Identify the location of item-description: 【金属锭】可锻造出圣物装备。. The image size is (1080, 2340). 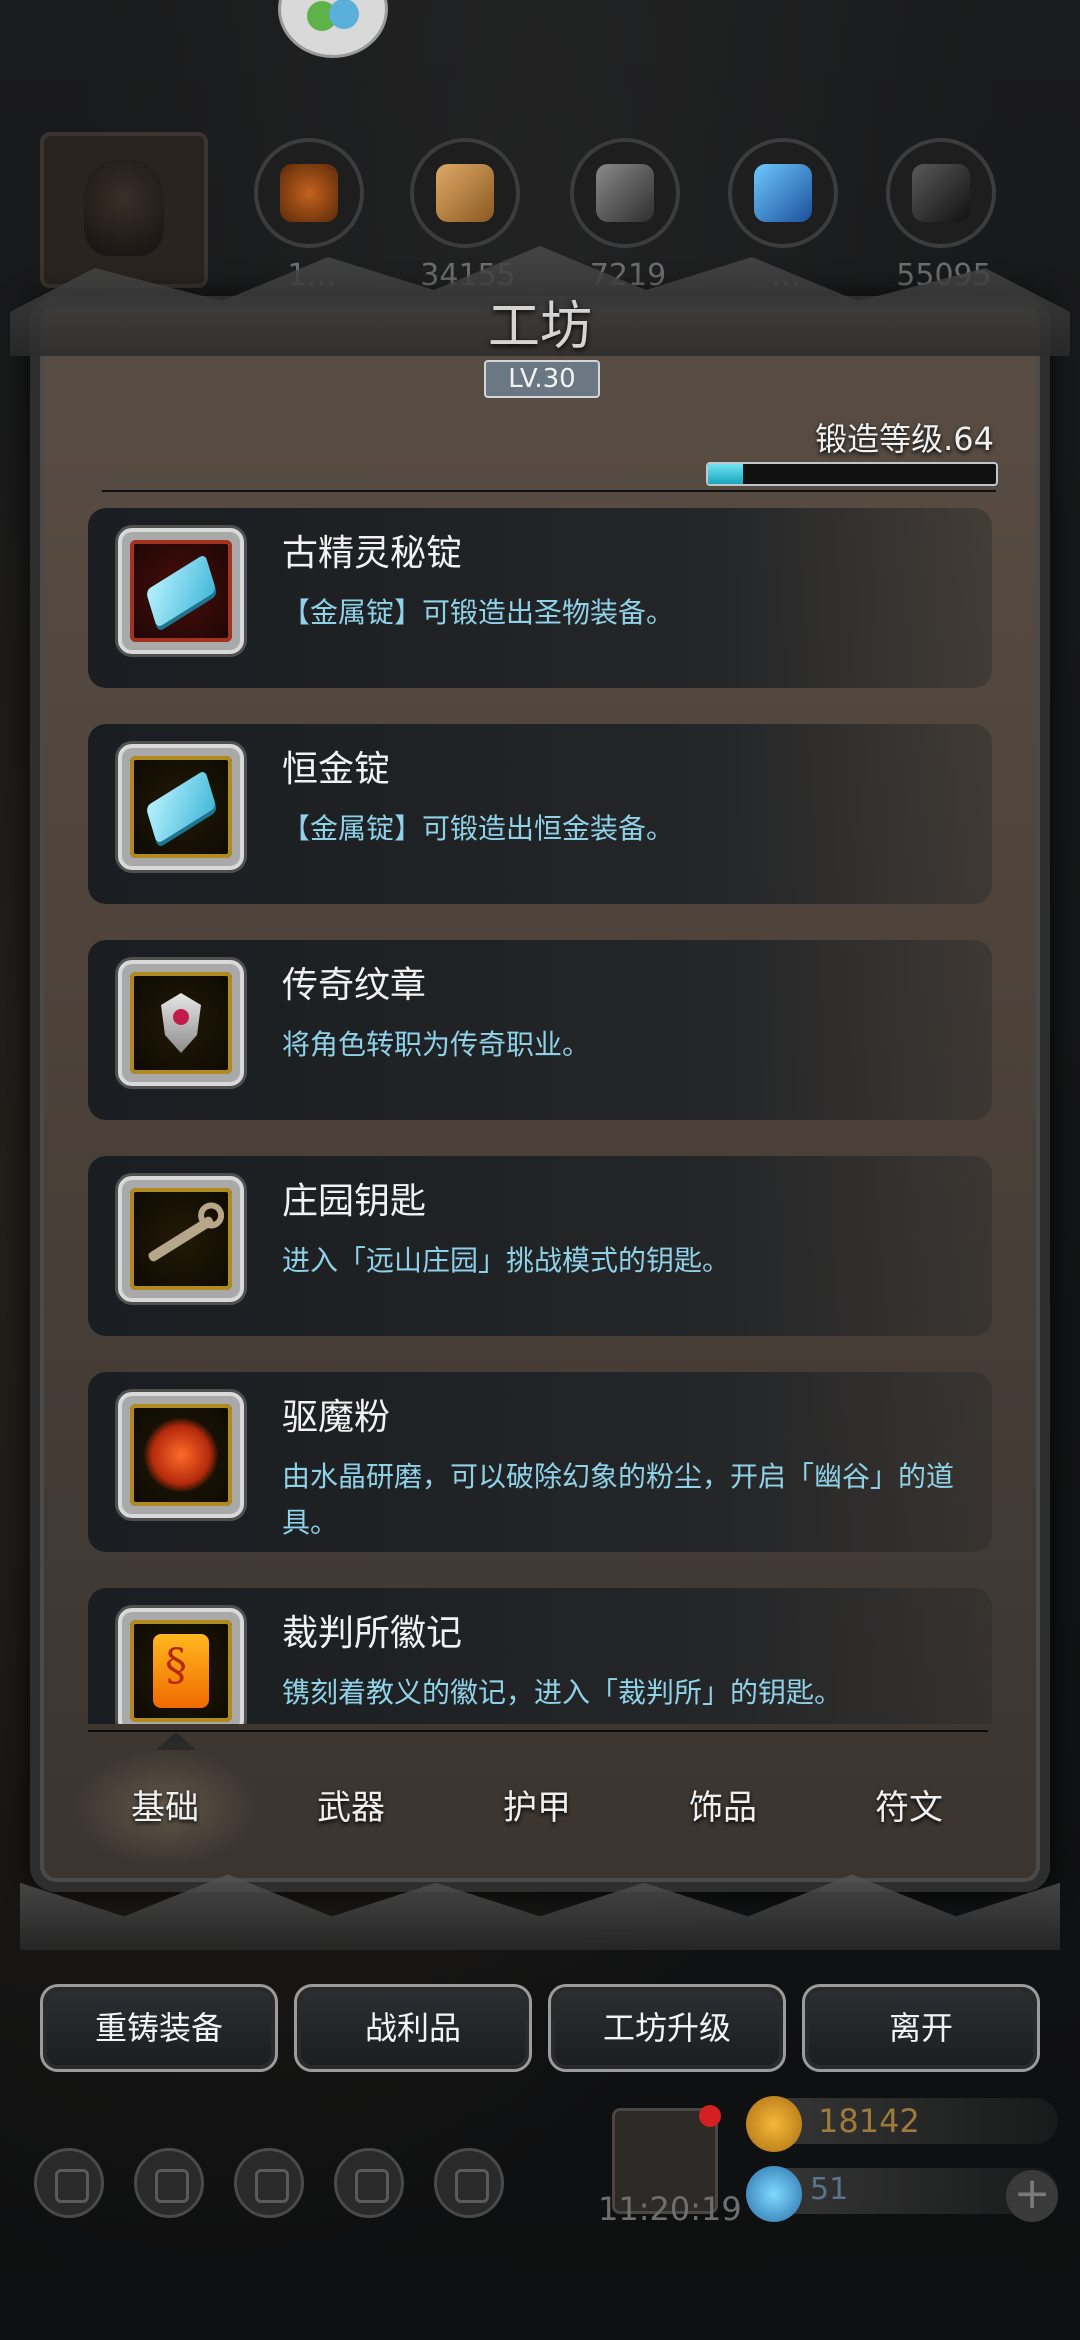
(478, 612).